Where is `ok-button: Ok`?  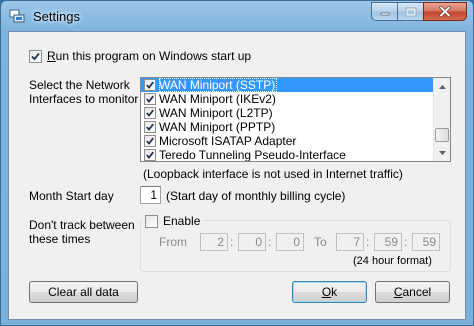
ok-button: Ok is located at coordinates (329, 292).